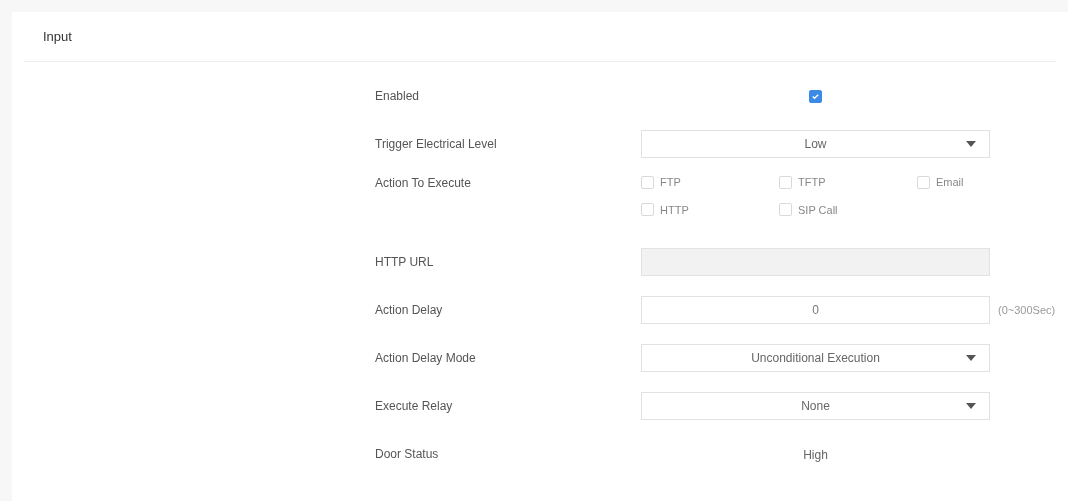 The height and width of the screenshot is (501, 1068). Describe the element at coordinates (1027, 310) in the screenshot. I see `range-hint: (0~300Sec)` at that location.